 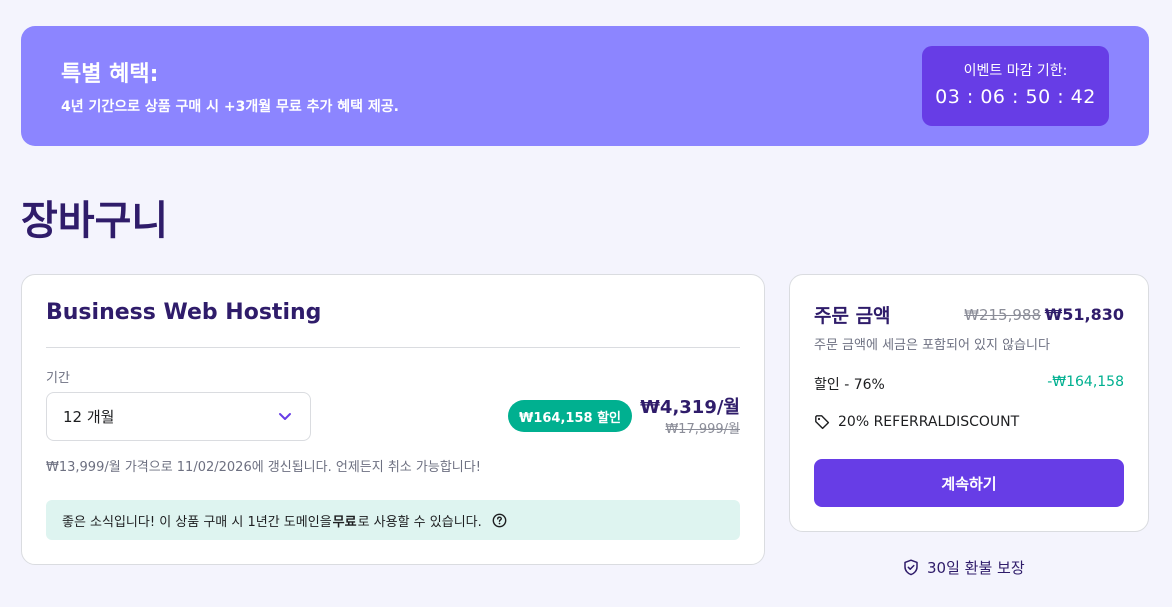 What do you see at coordinates (1084, 314) in the screenshot?
I see `order-total: ₩51,830` at bounding box center [1084, 314].